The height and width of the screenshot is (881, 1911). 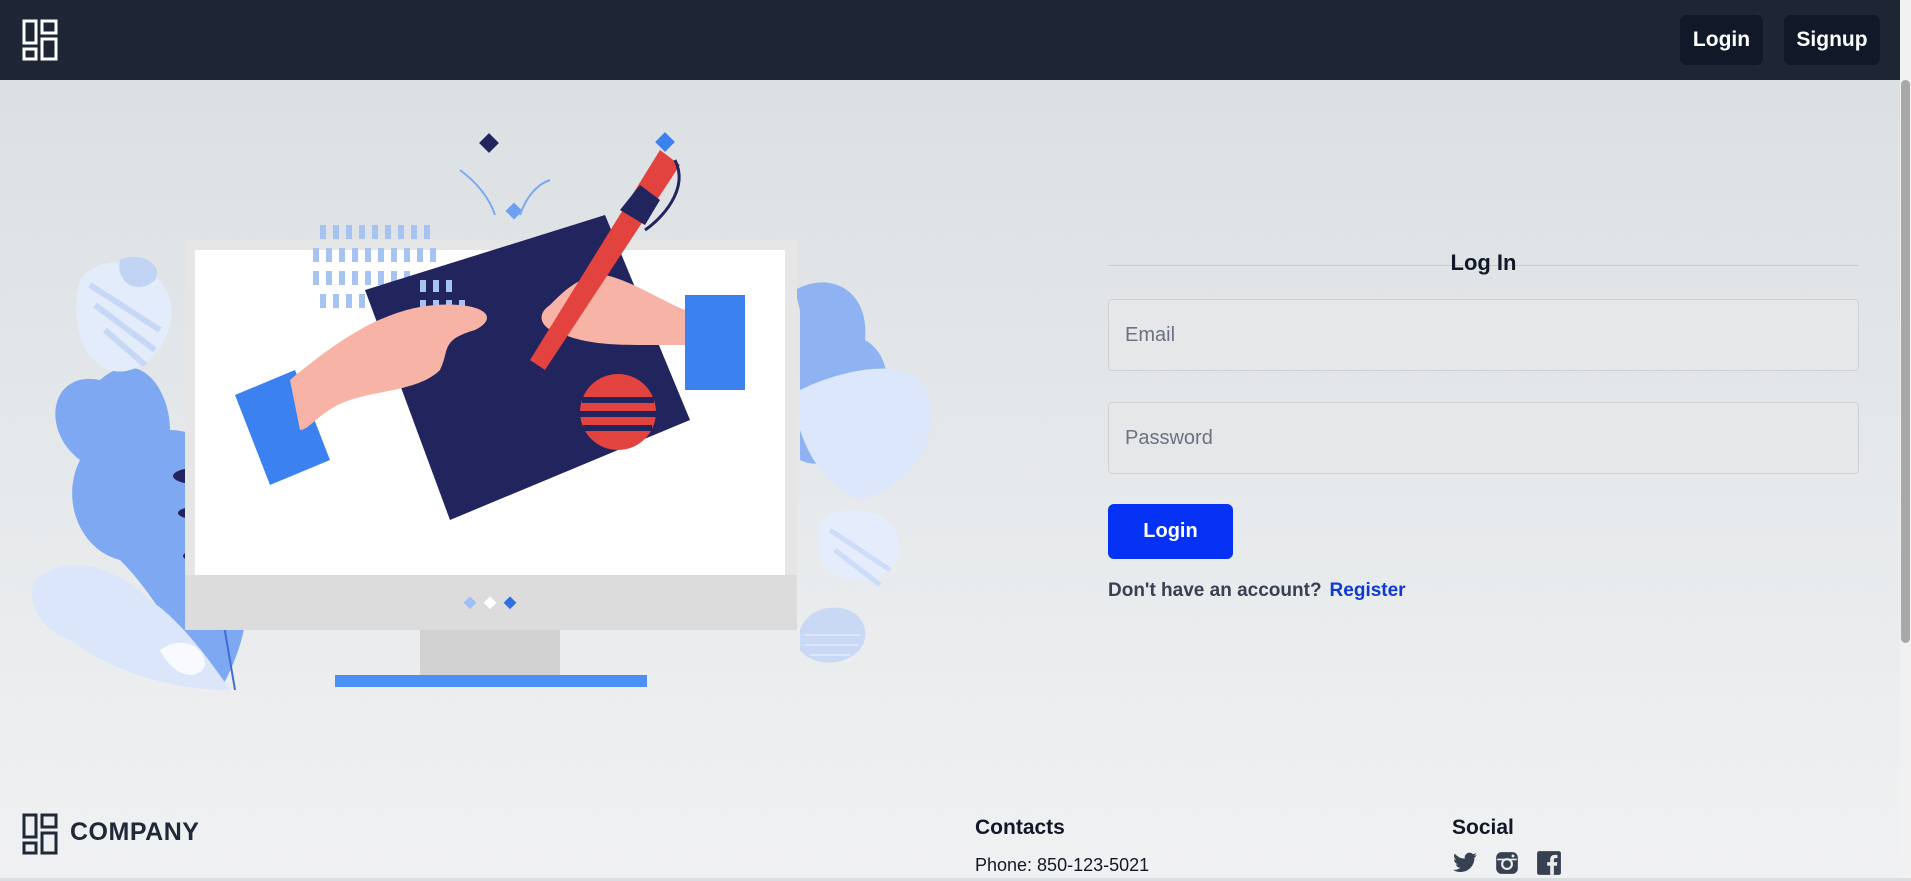 I want to click on nav-login-button: Login, so click(x=1721, y=40).